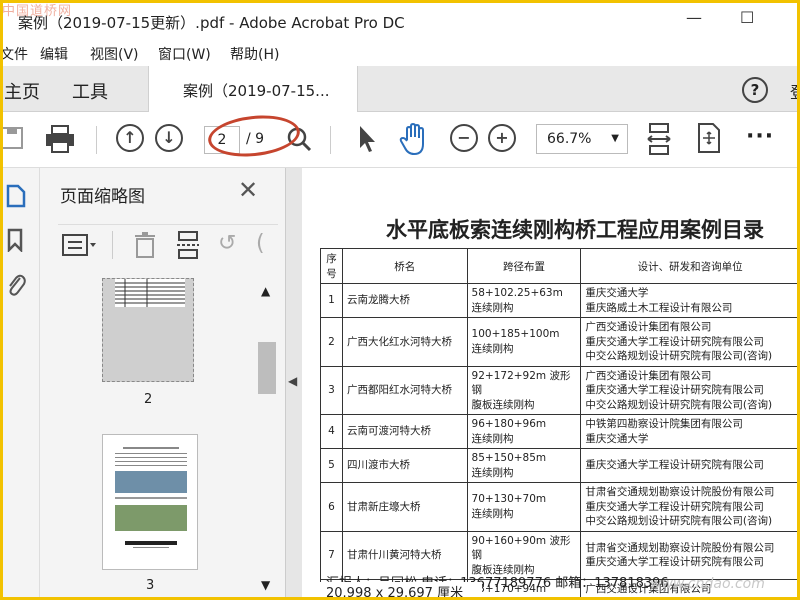 This screenshot has width=800, height=600. What do you see at coordinates (227, 243) in the screenshot?
I see `rotate-left-icon: ↺` at bounding box center [227, 243].